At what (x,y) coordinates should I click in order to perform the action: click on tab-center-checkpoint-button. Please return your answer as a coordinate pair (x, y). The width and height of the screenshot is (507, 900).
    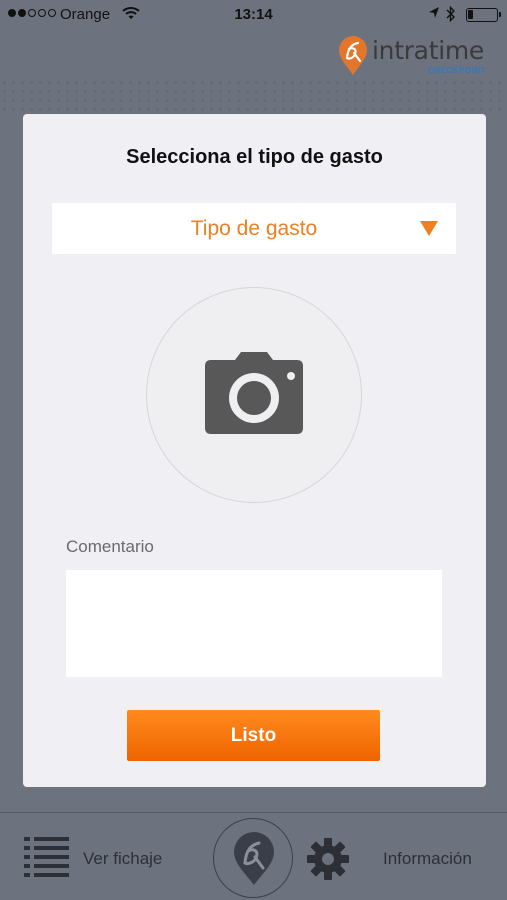
    Looking at the image, I should click on (253, 858).